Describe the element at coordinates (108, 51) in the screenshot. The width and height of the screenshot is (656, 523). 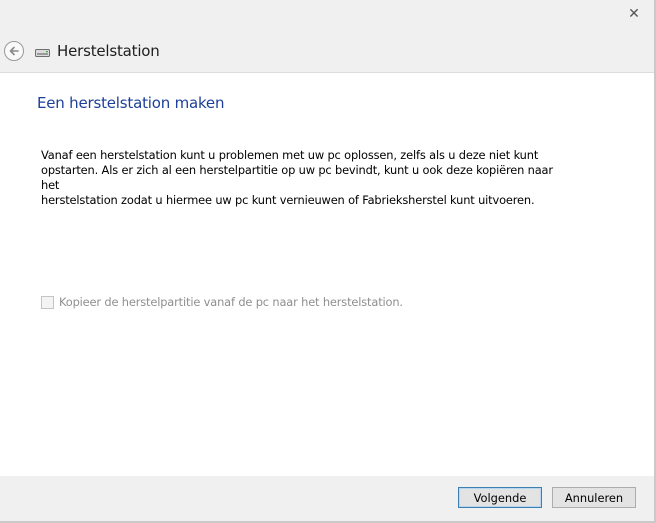
I see `wizard-title: Herstelstation` at that location.